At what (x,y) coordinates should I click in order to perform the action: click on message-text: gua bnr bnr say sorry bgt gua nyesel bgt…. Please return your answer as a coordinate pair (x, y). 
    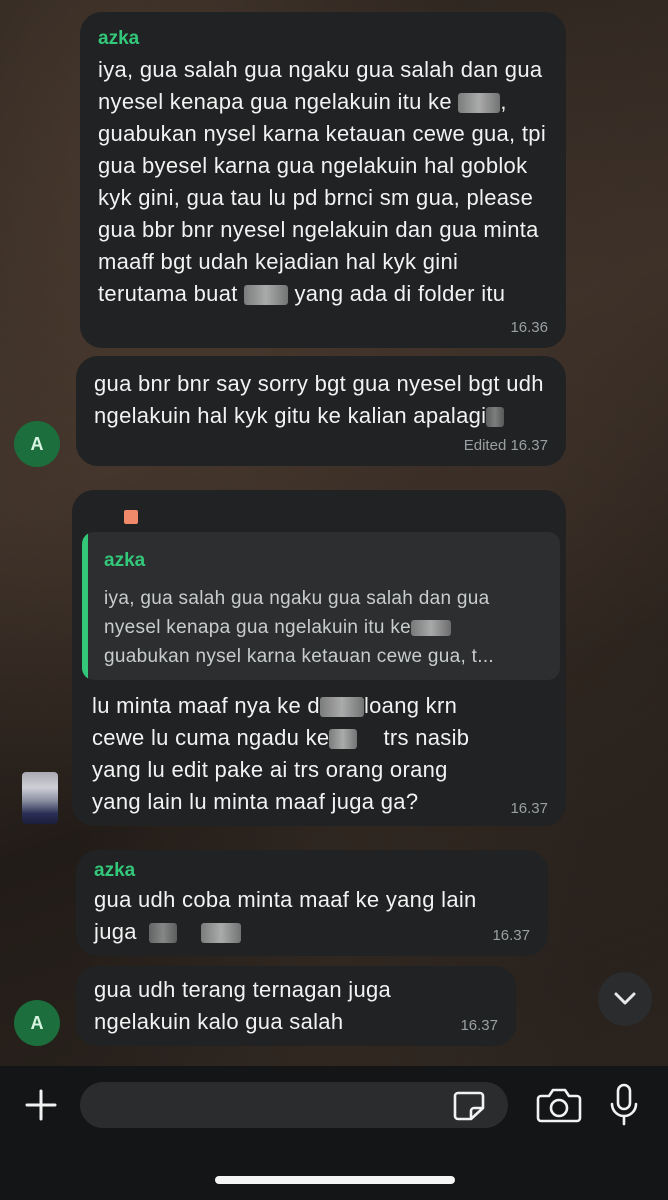
    Looking at the image, I should click on (319, 399).